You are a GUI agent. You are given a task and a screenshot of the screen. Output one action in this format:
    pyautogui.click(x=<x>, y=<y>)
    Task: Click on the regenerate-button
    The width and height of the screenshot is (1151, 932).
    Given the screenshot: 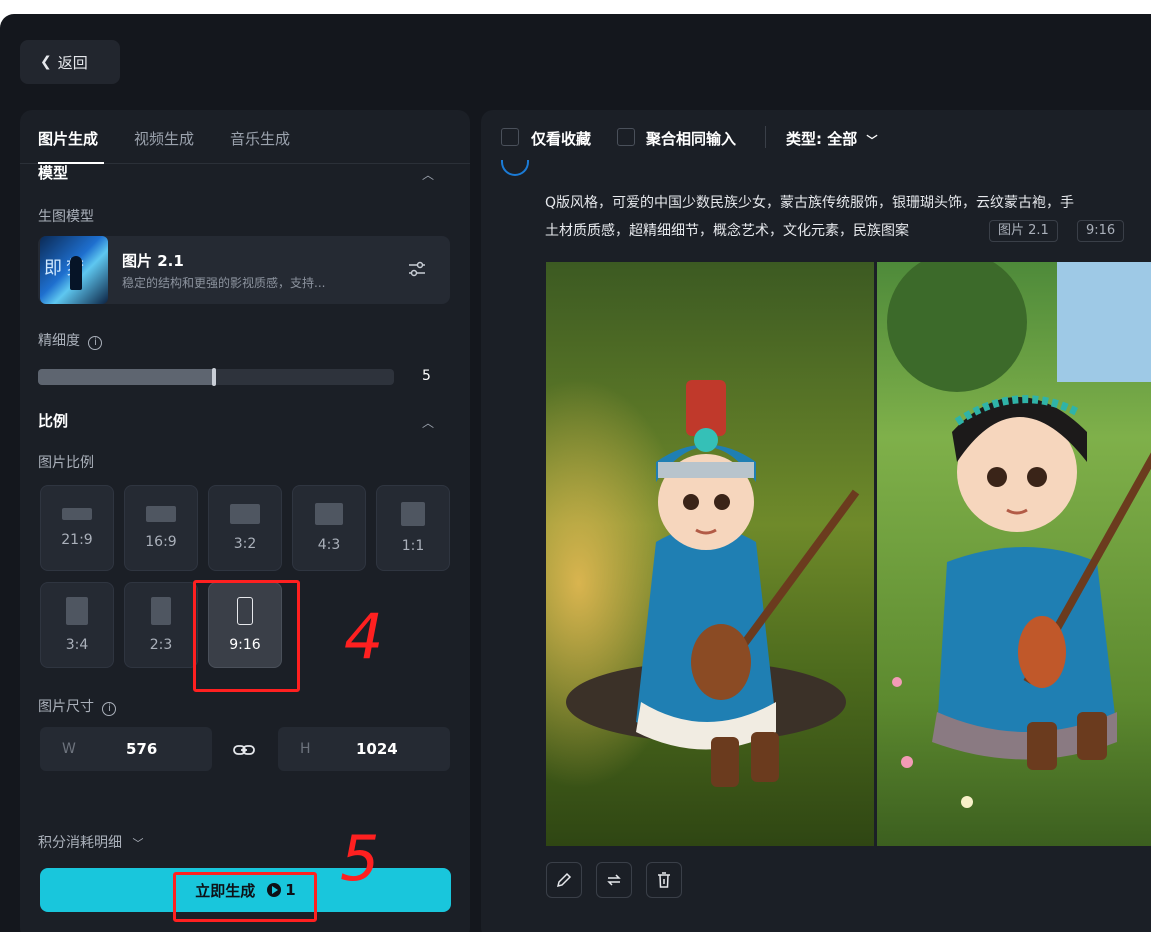 What is the action you would take?
    pyautogui.click(x=614, y=880)
    